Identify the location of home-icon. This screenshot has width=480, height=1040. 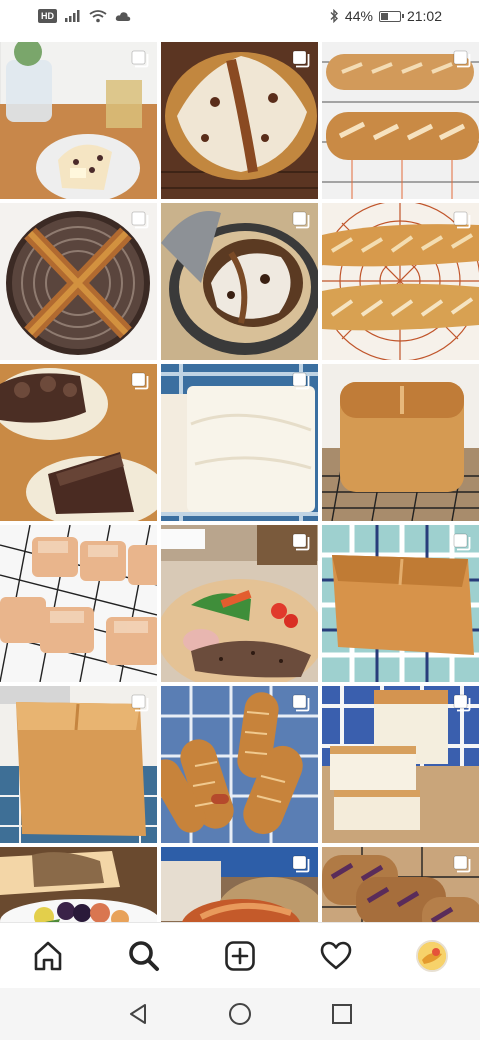
(48, 956).